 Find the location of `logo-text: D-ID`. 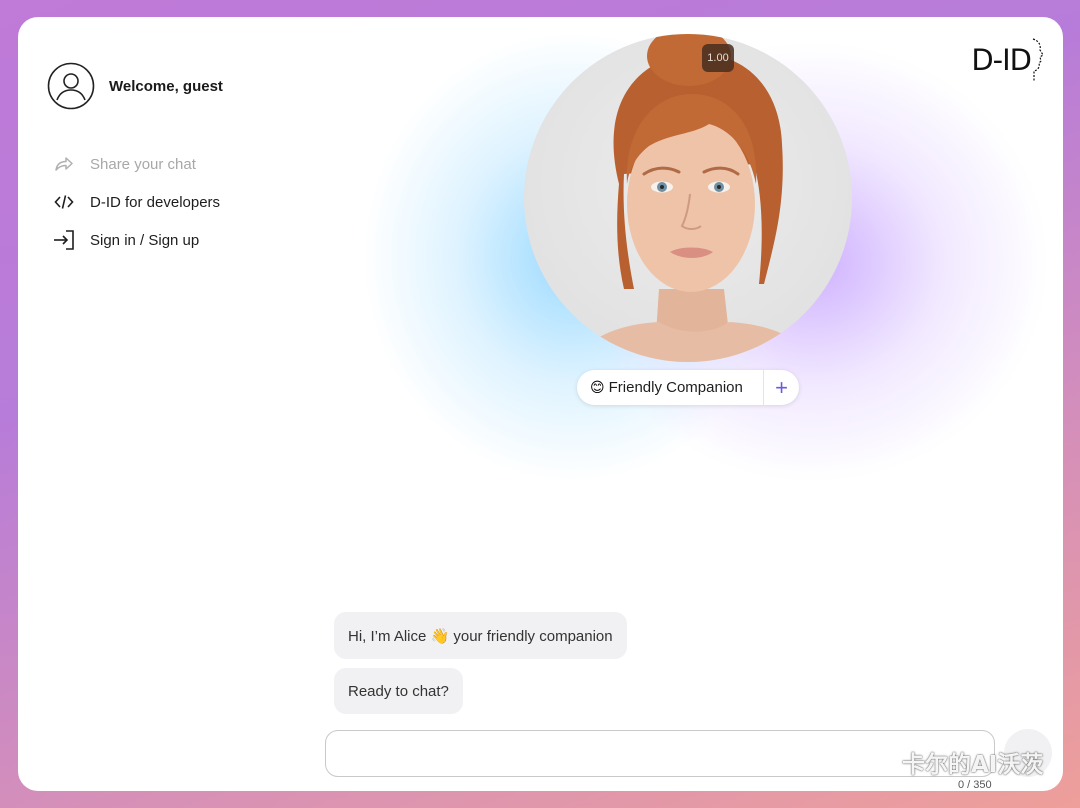

logo-text: D-ID is located at coordinates (1001, 60).